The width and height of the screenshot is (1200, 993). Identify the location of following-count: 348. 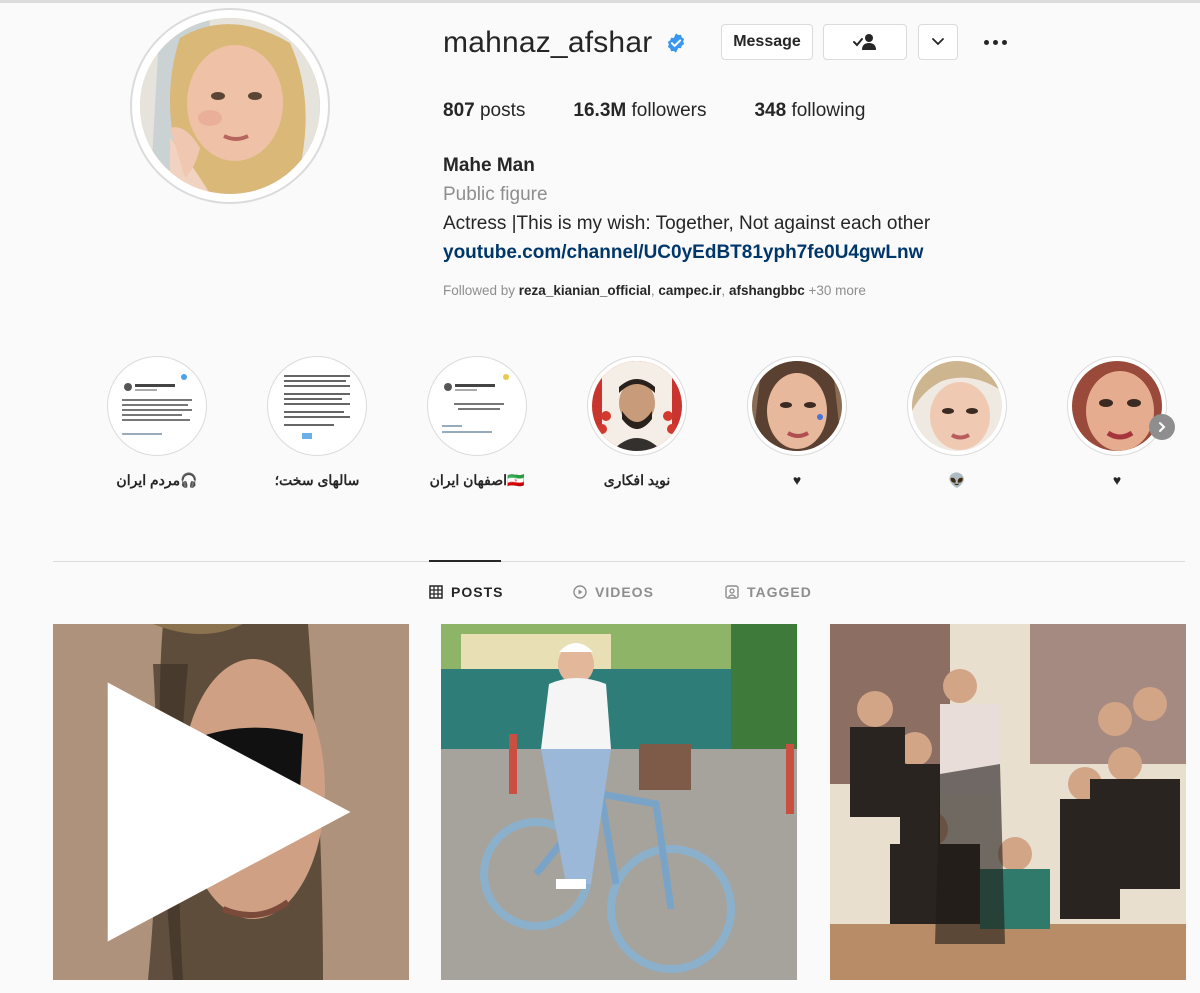
(770, 110).